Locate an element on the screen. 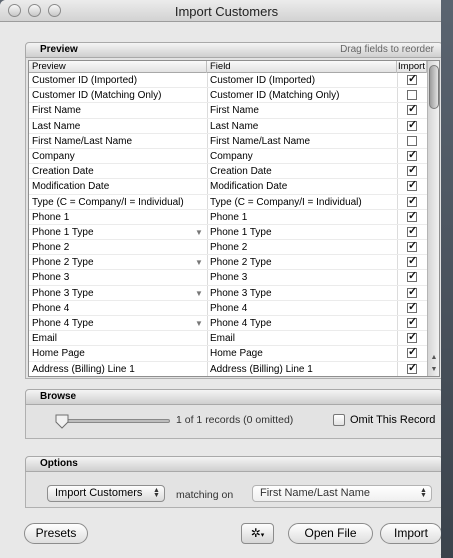  table-row: First Name/Last Name First Name/Last Name is located at coordinates (228, 141).